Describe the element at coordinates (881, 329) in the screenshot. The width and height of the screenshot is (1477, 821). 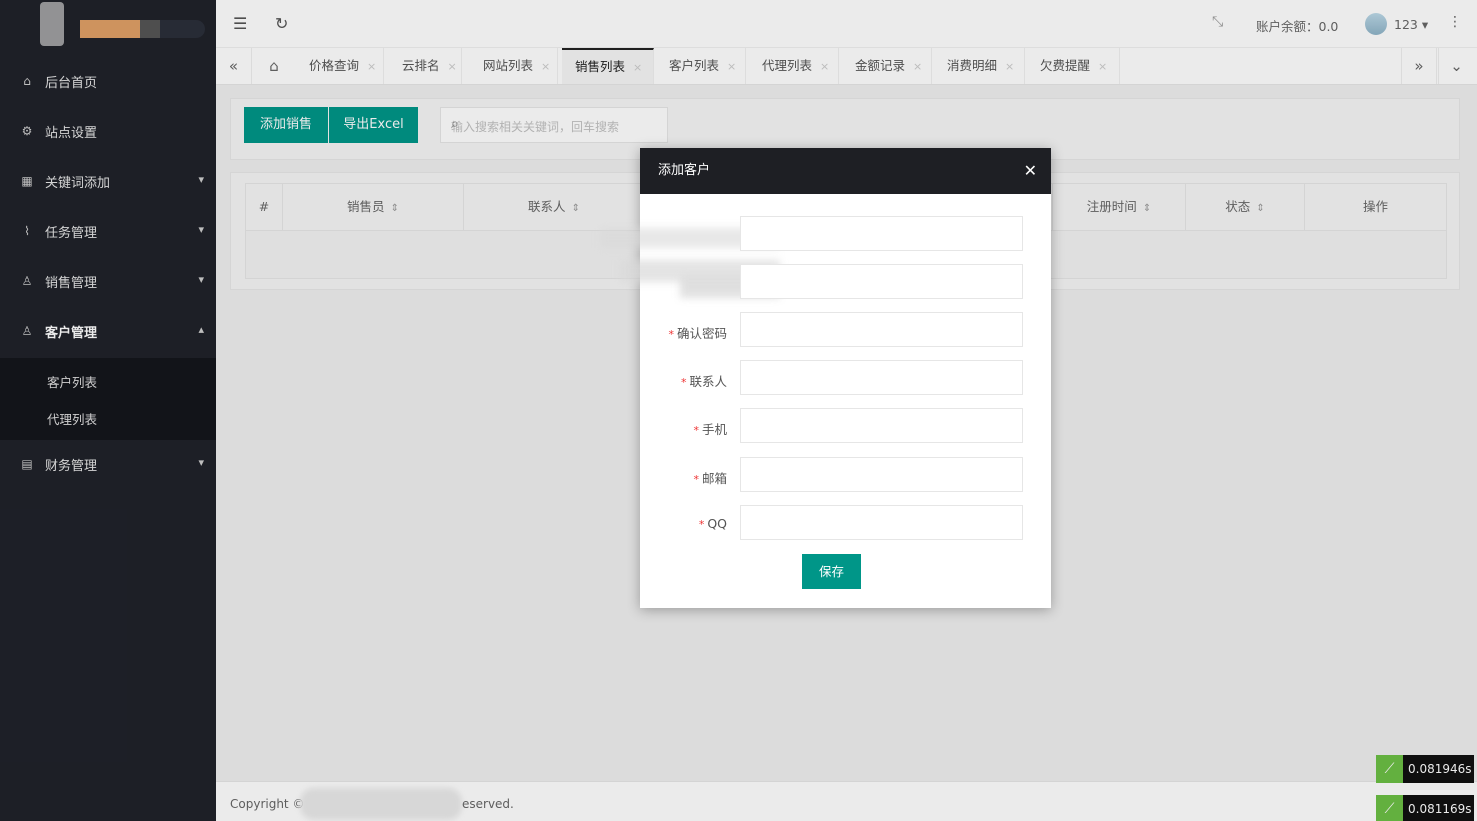
I see `confirm-password-field` at that location.